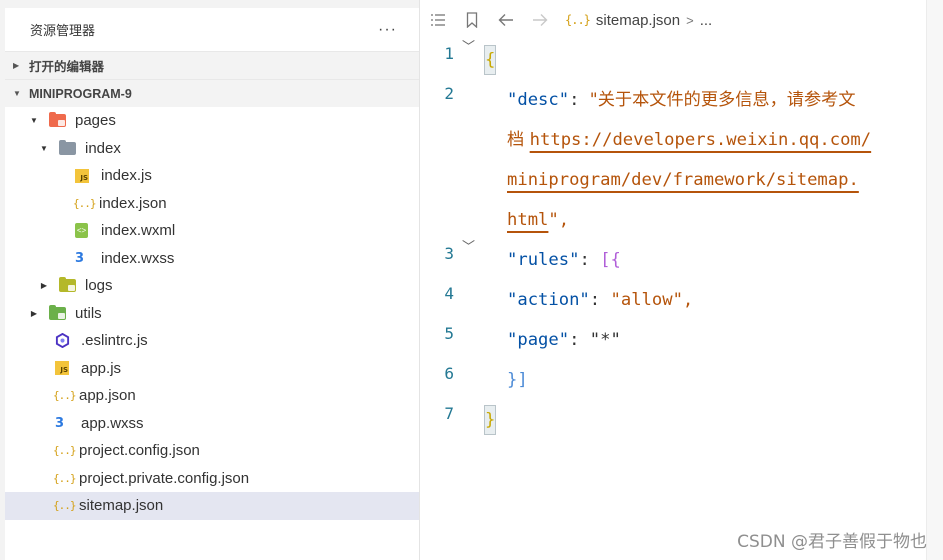 The height and width of the screenshot is (560, 943). I want to click on tree-item-index-folder: ▼ index, so click(212, 149).